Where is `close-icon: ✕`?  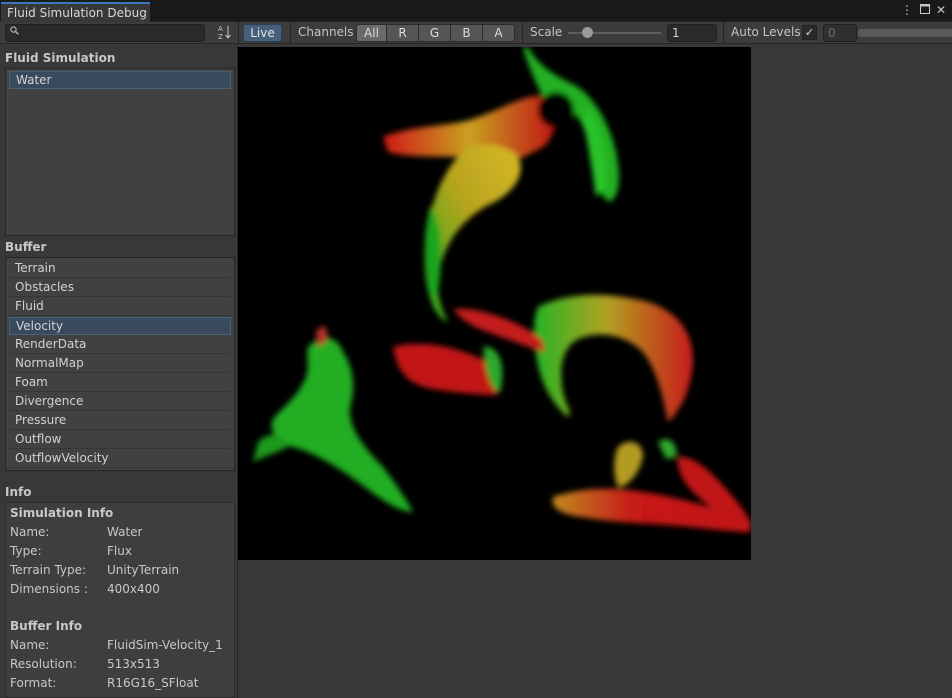 close-icon: ✕ is located at coordinates (941, 10).